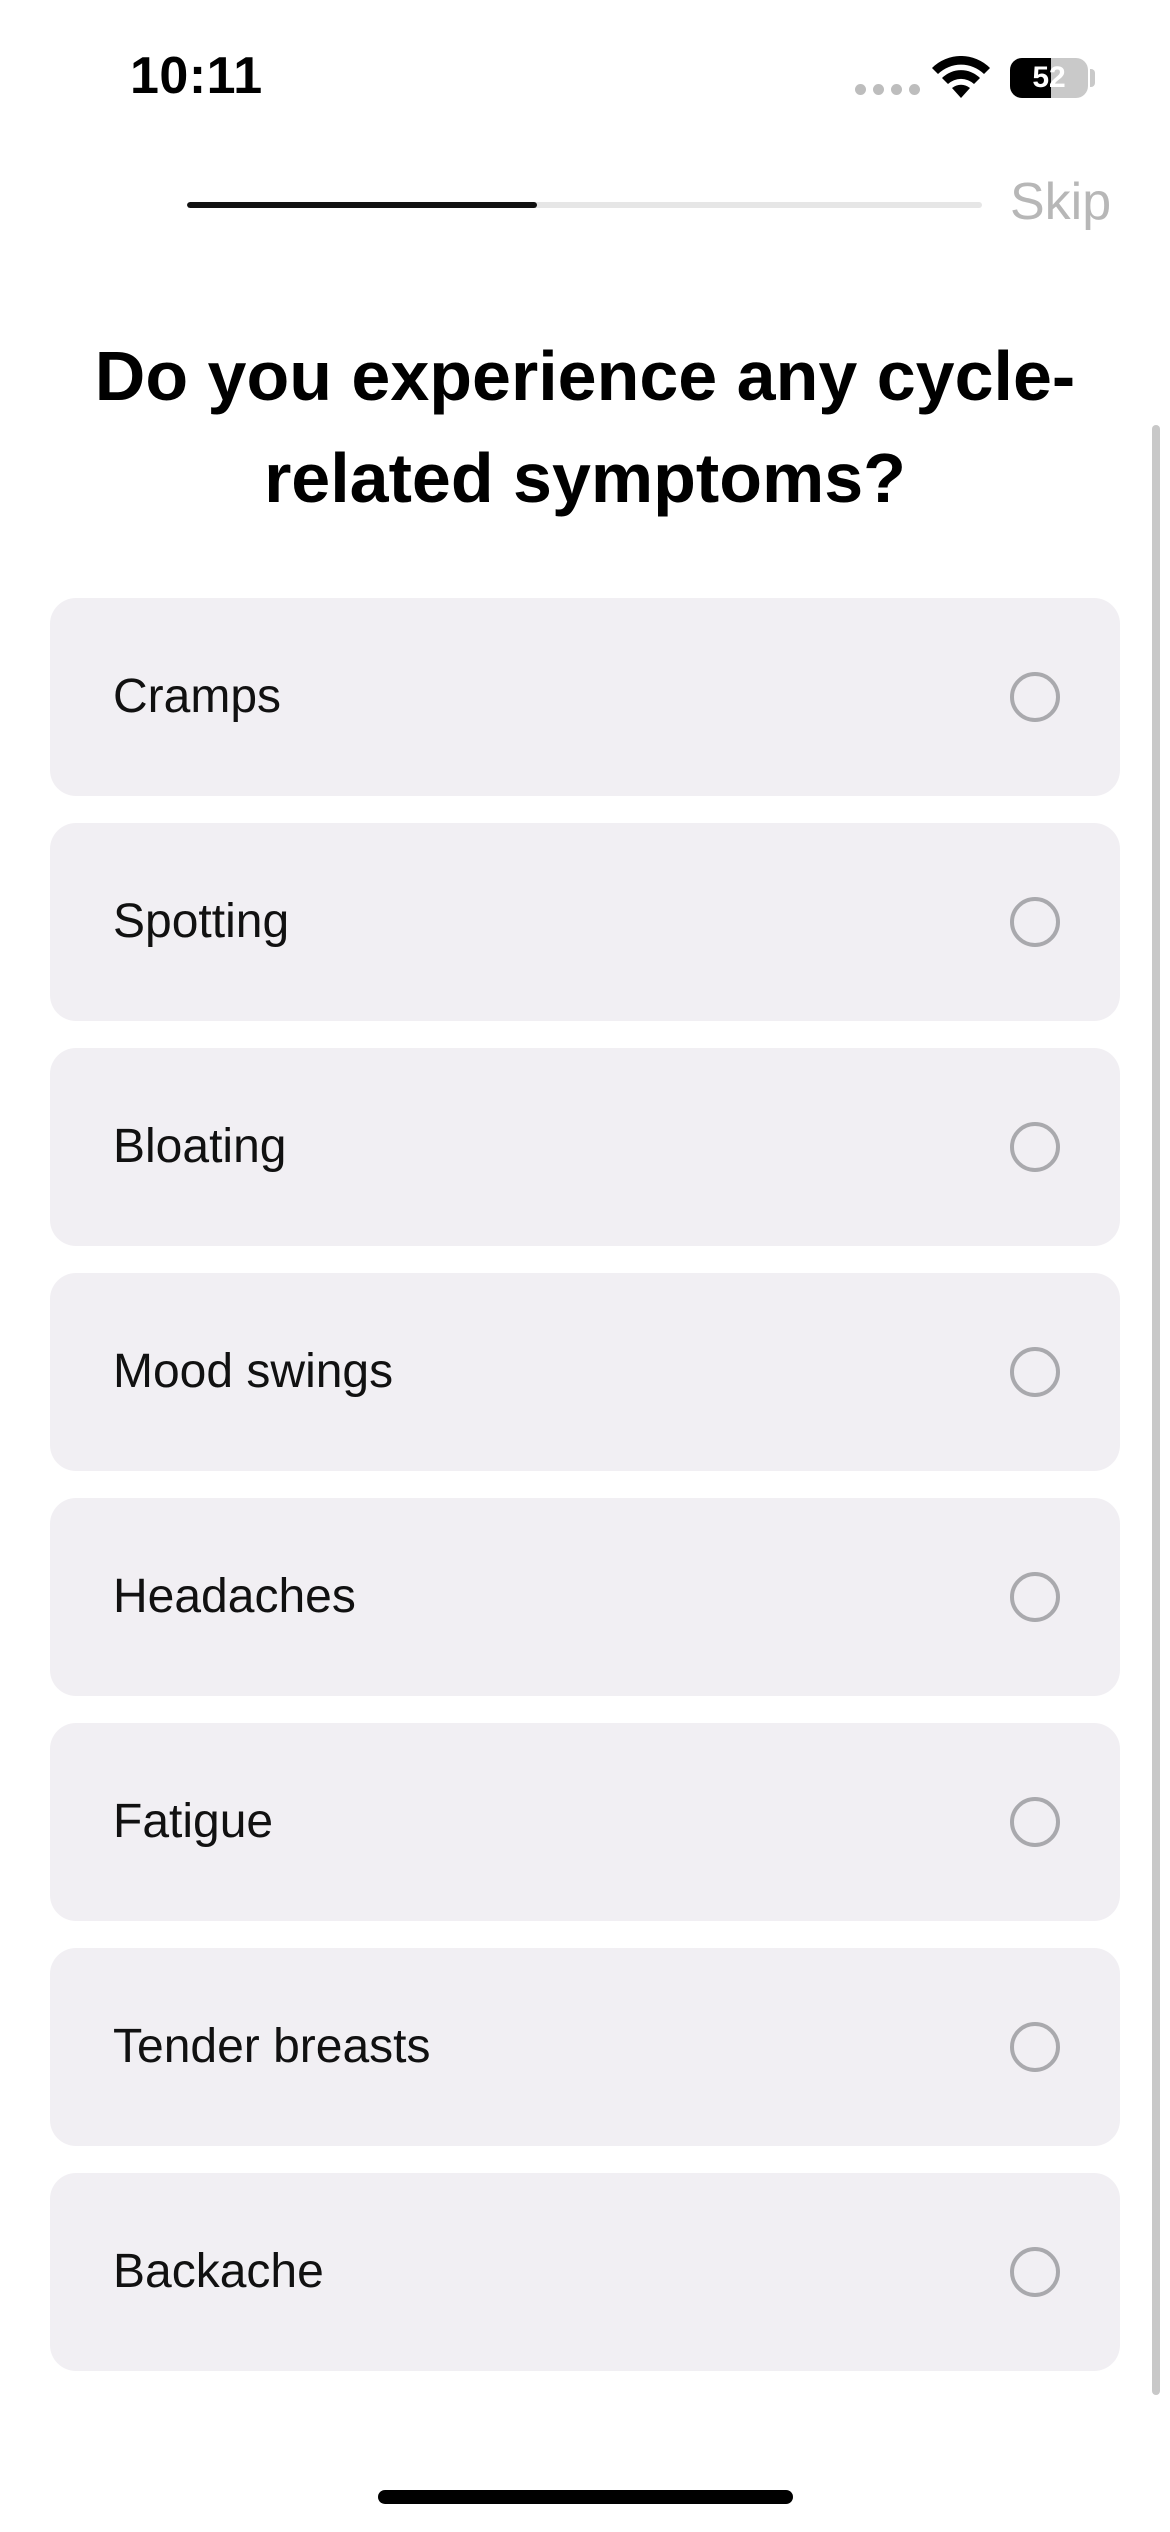 The width and height of the screenshot is (1170, 2532). What do you see at coordinates (253, 1371) in the screenshot?
I see `symptom-option-label: Mood swings` at bounding box center [253, 1371].